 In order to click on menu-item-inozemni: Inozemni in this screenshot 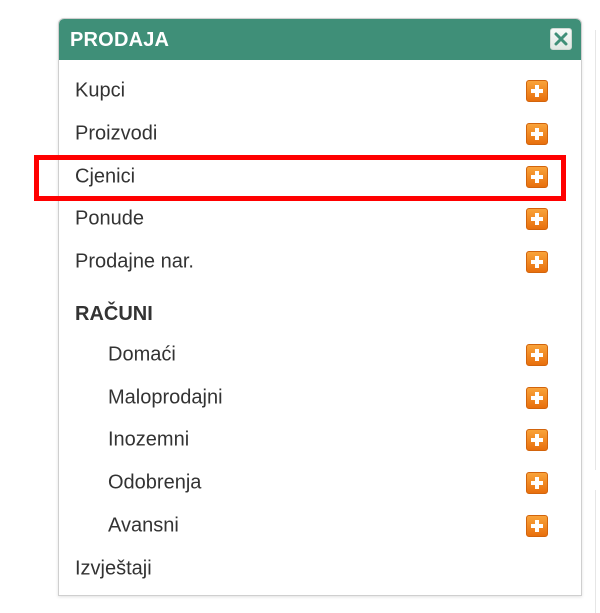, I will do `click(320, 440)`.